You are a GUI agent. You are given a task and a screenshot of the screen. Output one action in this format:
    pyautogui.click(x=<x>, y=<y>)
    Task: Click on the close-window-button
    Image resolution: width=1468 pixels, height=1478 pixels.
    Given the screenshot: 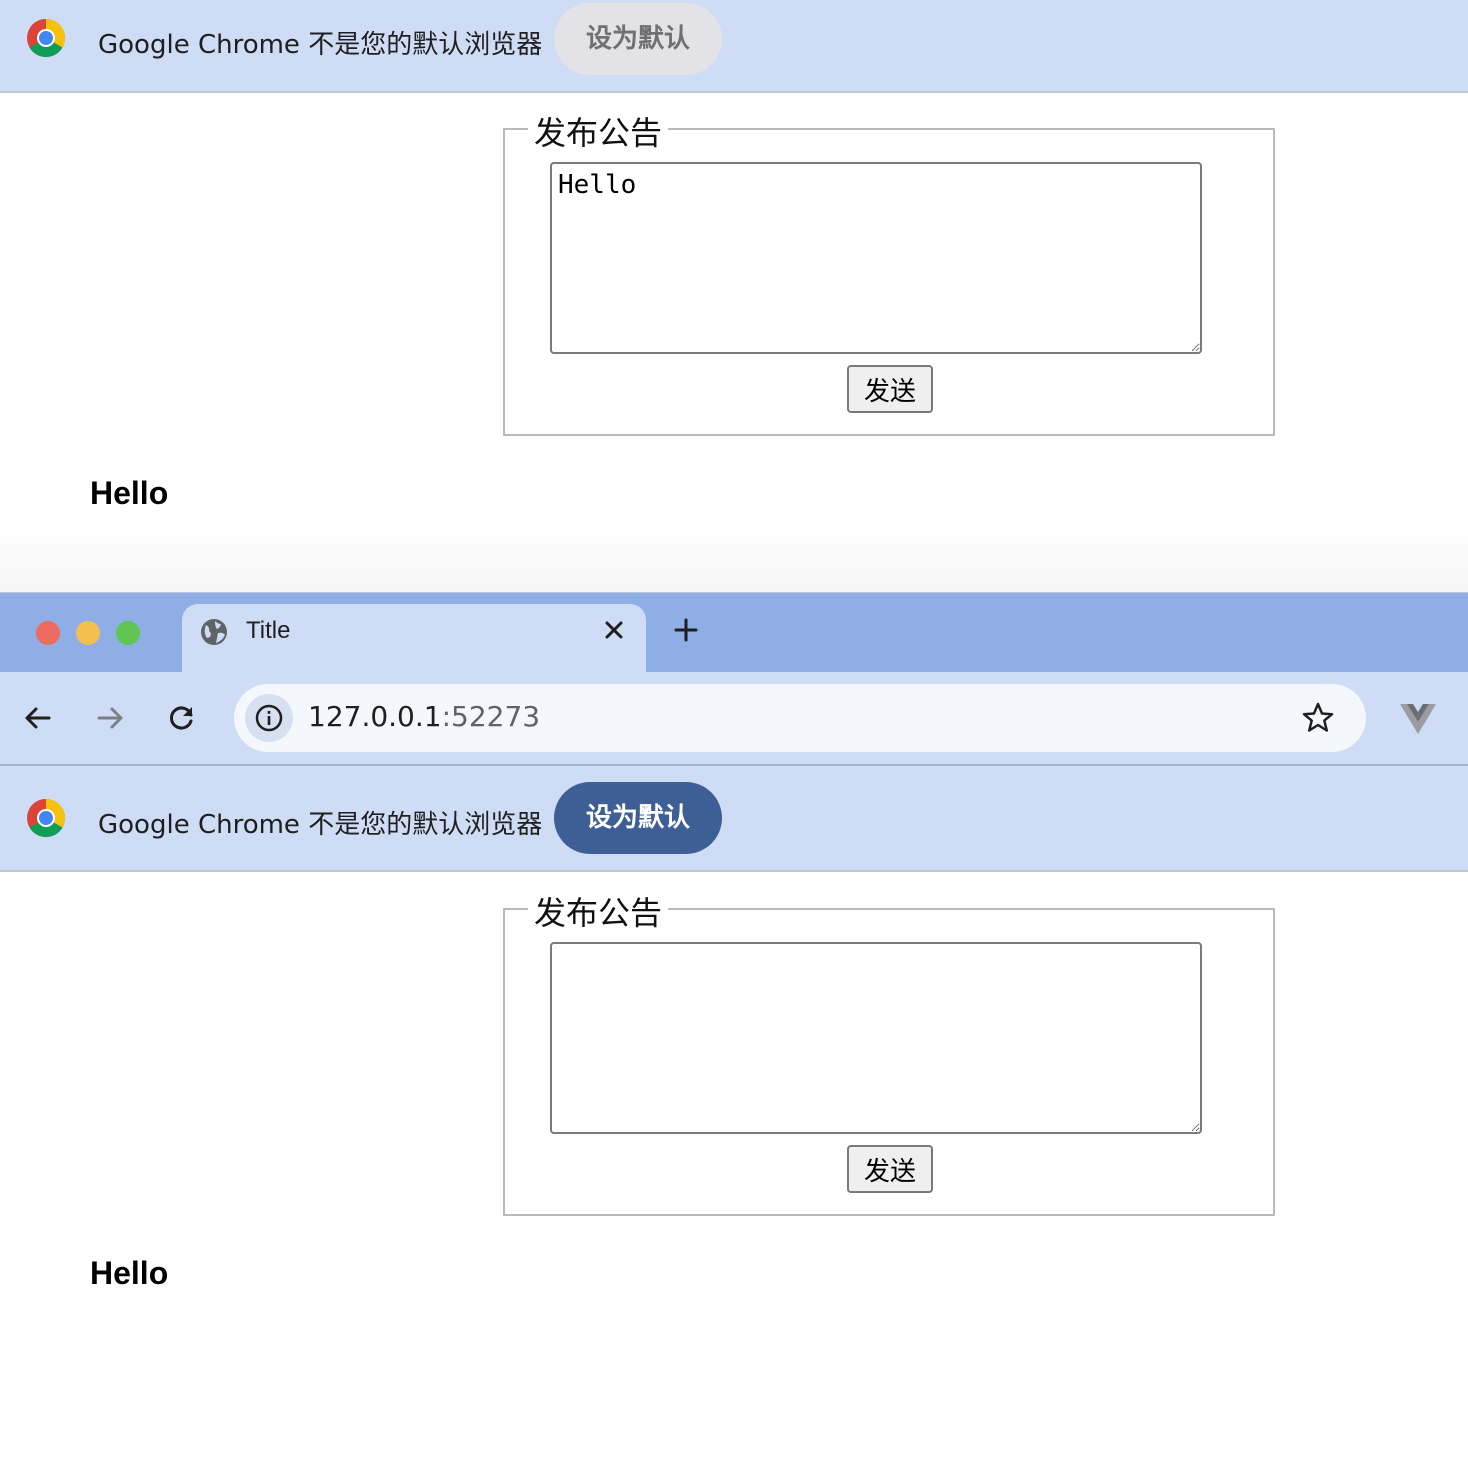 What is the action you would take?
    pyautogui.click(x=48, y=633)
    